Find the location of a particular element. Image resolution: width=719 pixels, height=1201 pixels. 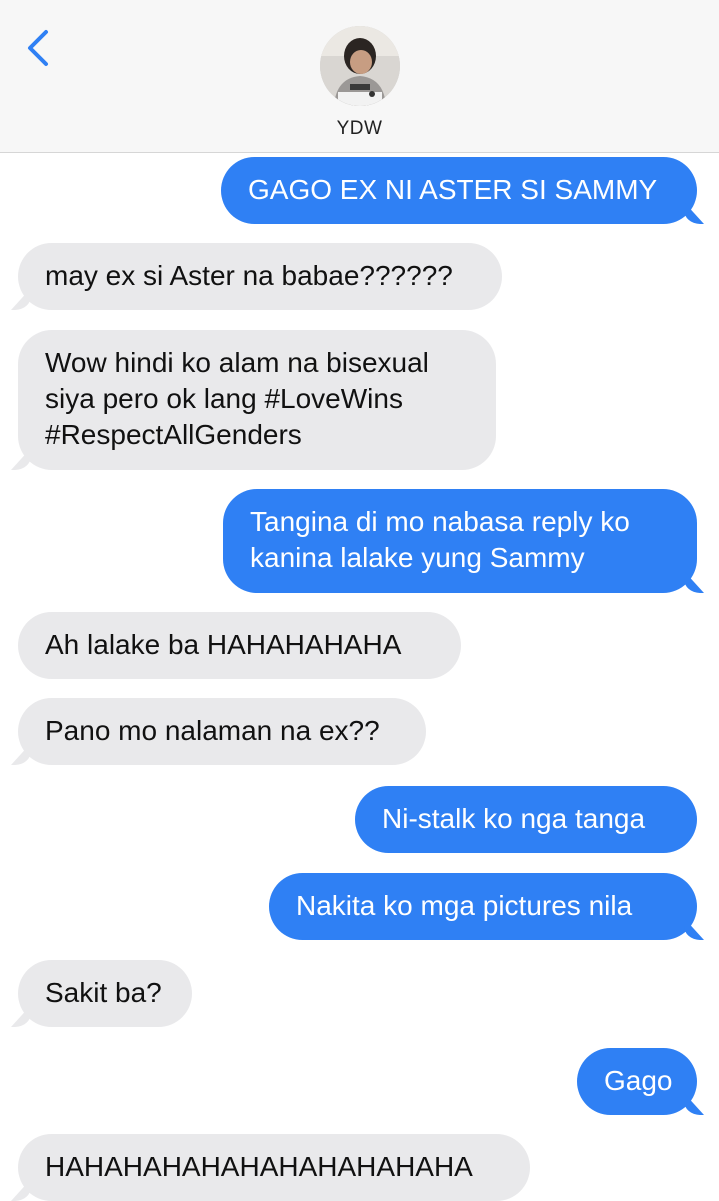

message-bubble-incoming: Sakit ba? is located at coordinates (105, 993).